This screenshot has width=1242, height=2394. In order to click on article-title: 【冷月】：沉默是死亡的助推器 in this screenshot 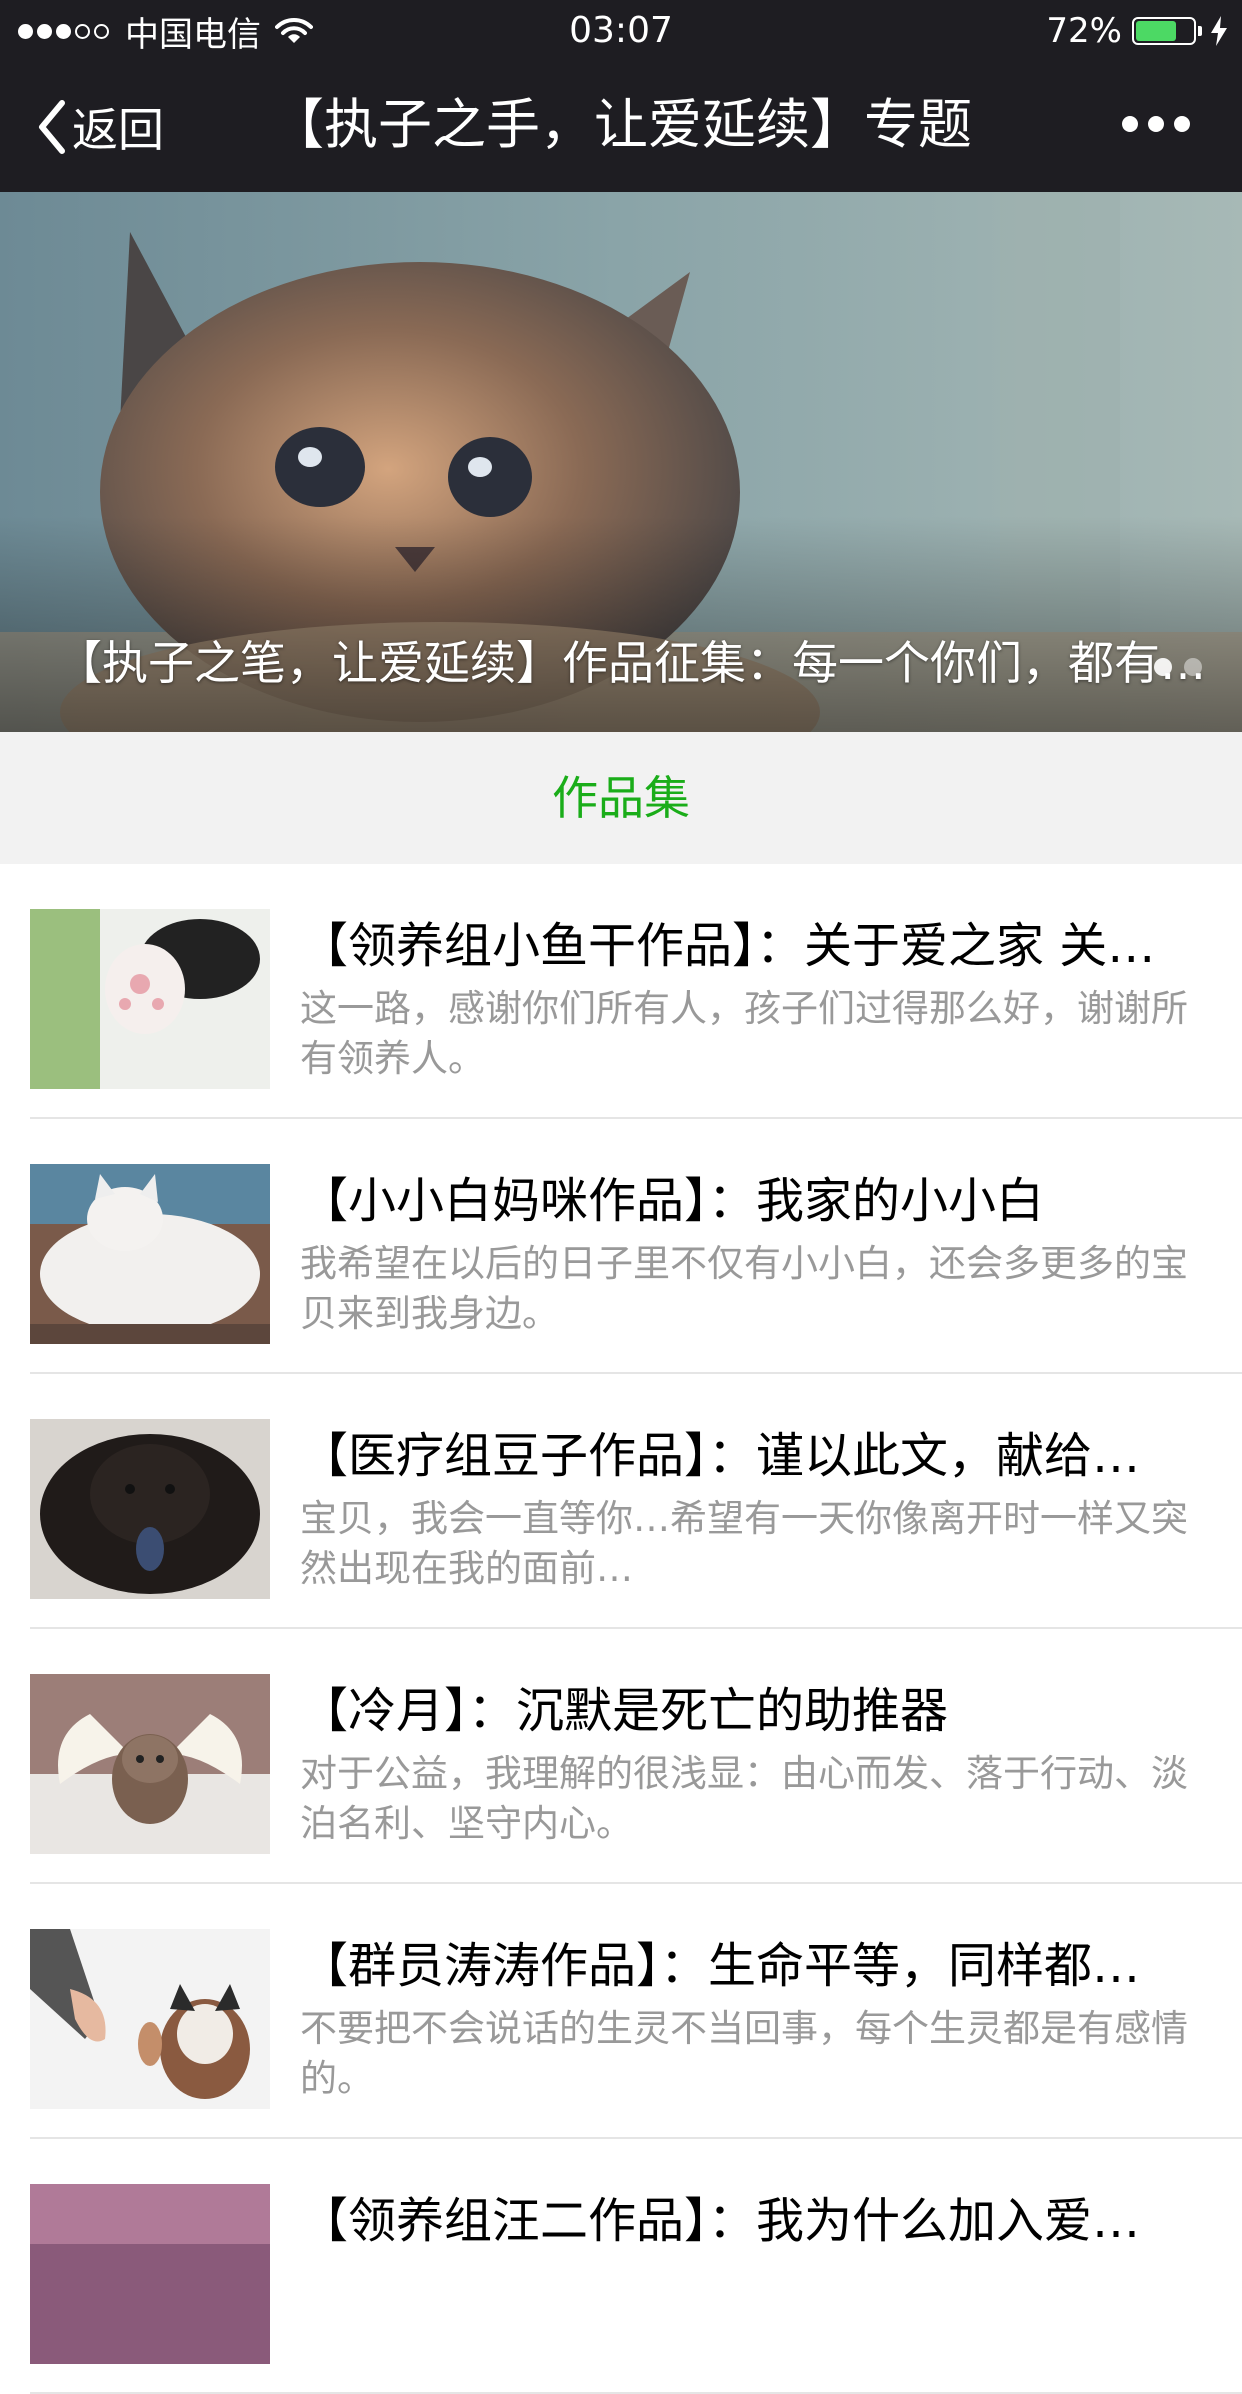, I will do `click(624, 1711)`.